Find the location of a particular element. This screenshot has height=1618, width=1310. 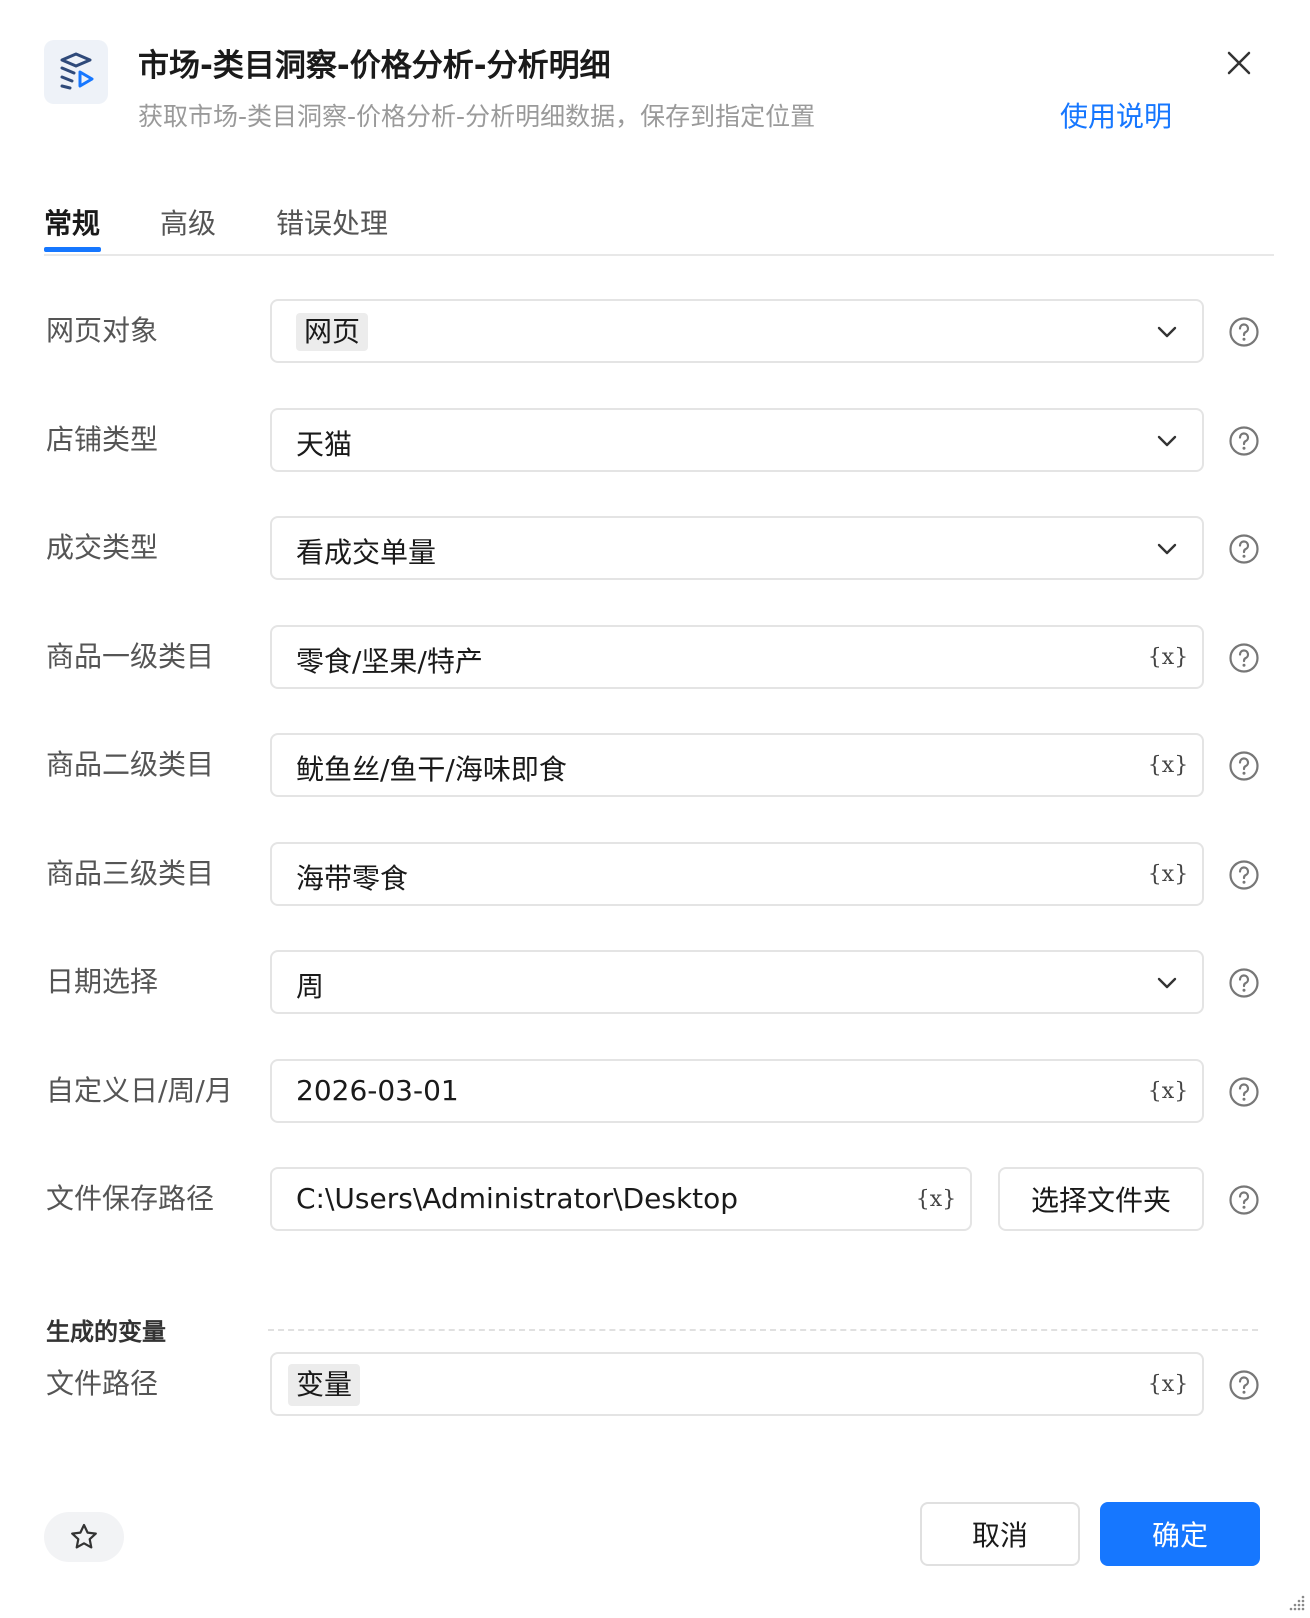

custom-date-value: 2026-03-01 is located at coordinates (377, 1090).